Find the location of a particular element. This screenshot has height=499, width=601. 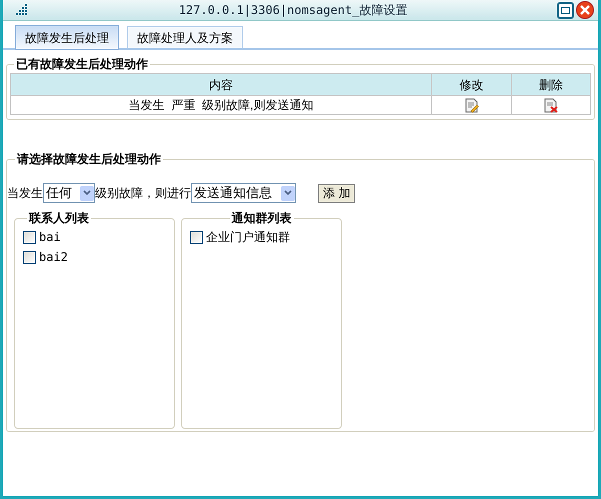

checkbox-label: bai2 is located at coordinates (53, 257).